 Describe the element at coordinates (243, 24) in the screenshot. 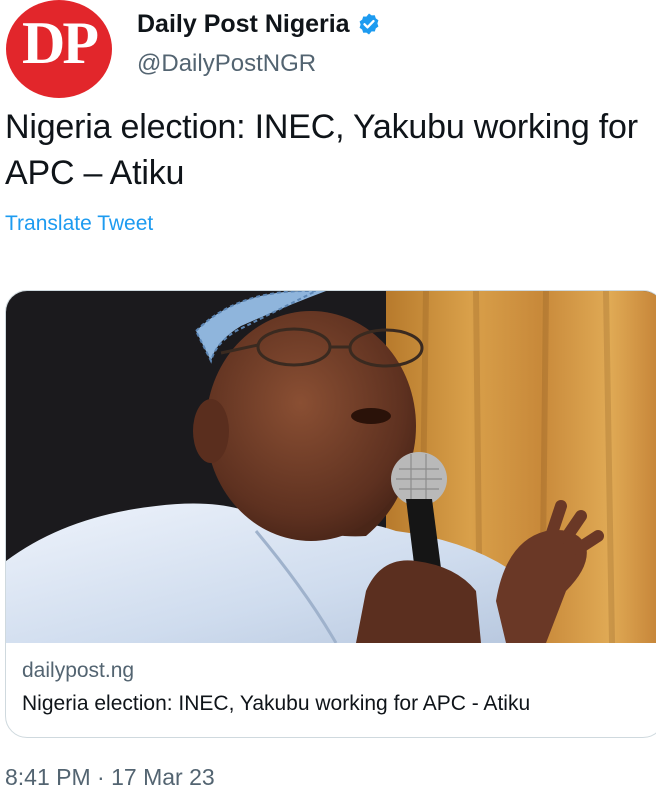

I see `display-name: Daily Post Nigeria` at that location.